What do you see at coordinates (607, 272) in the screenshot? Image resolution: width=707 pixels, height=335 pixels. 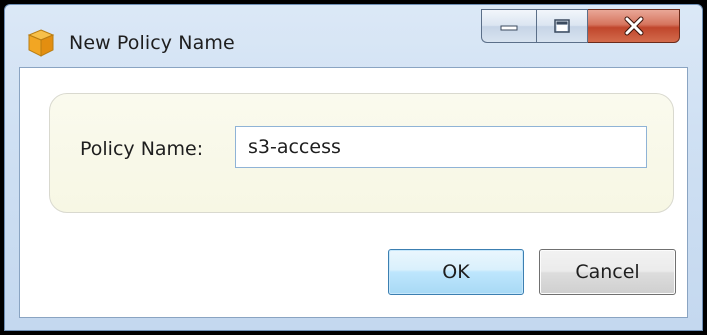 I see `cancel-button: Cancel` at bounding box center [607, 272].